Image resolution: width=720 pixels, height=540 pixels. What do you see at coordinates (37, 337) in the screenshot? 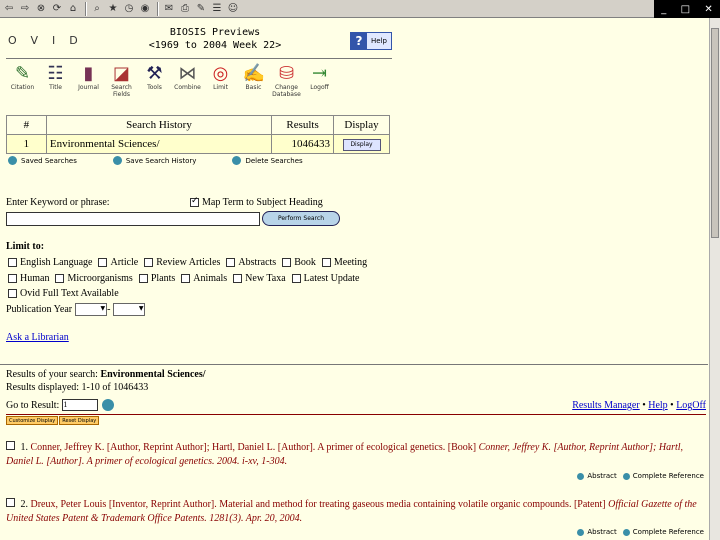
I see `ask-librarian-link: Ask a Librarian` at bounding box center [37, 337].